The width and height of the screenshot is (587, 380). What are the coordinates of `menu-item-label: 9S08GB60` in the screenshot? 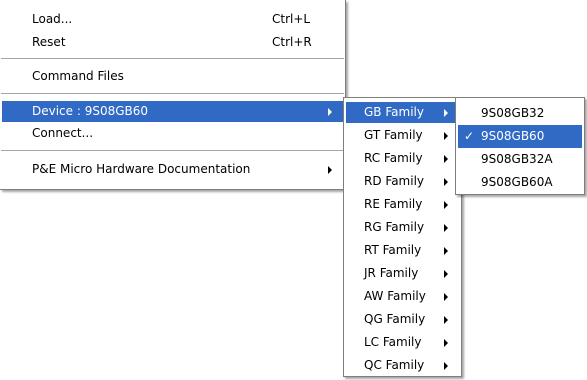 It's located at (513, 136).